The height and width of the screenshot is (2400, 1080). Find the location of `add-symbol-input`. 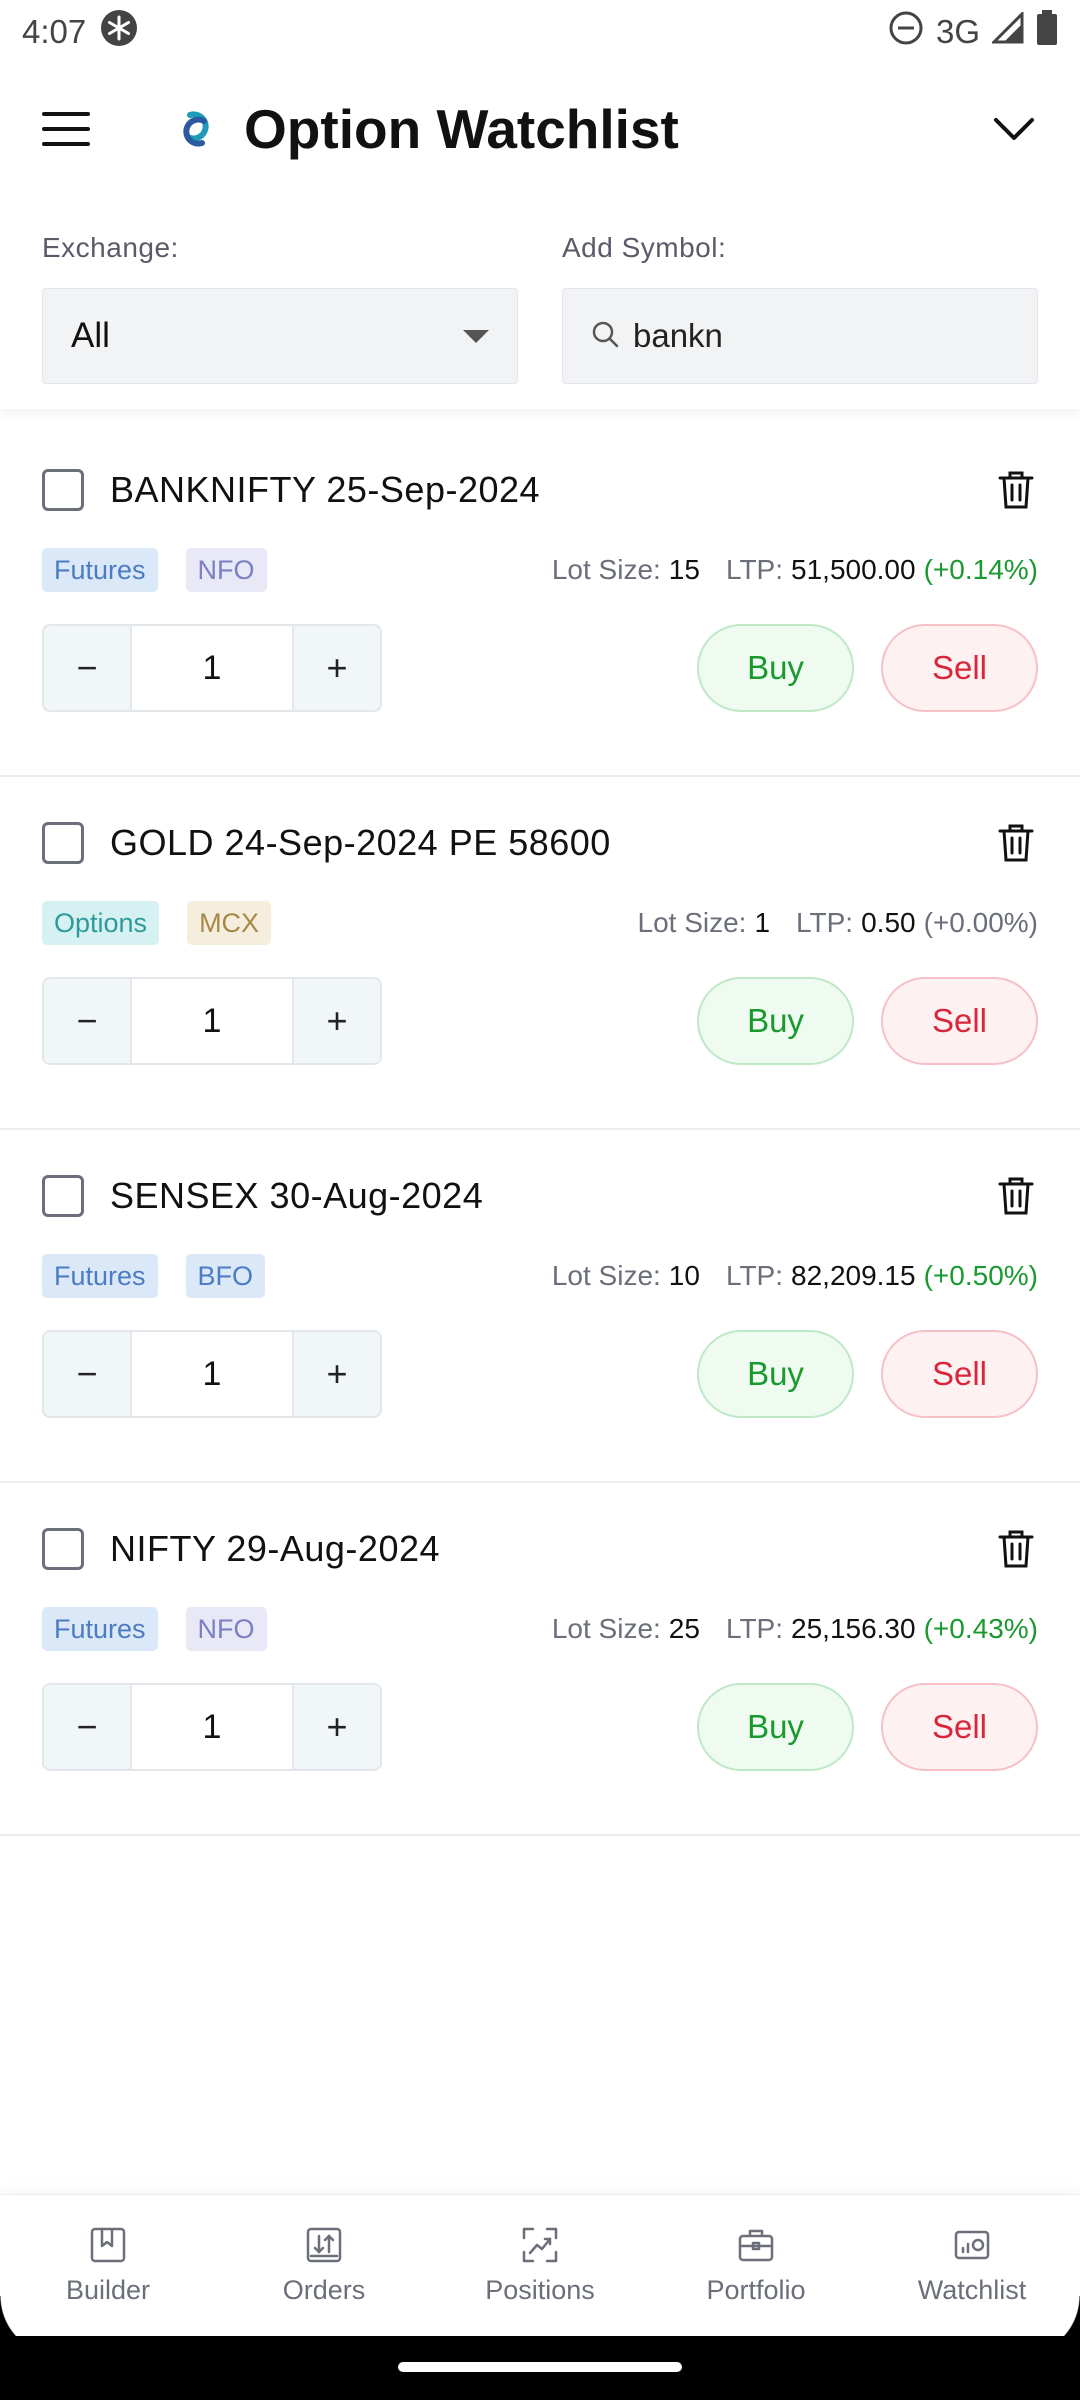

add-symbol-input is located at coordinates (823, 336).